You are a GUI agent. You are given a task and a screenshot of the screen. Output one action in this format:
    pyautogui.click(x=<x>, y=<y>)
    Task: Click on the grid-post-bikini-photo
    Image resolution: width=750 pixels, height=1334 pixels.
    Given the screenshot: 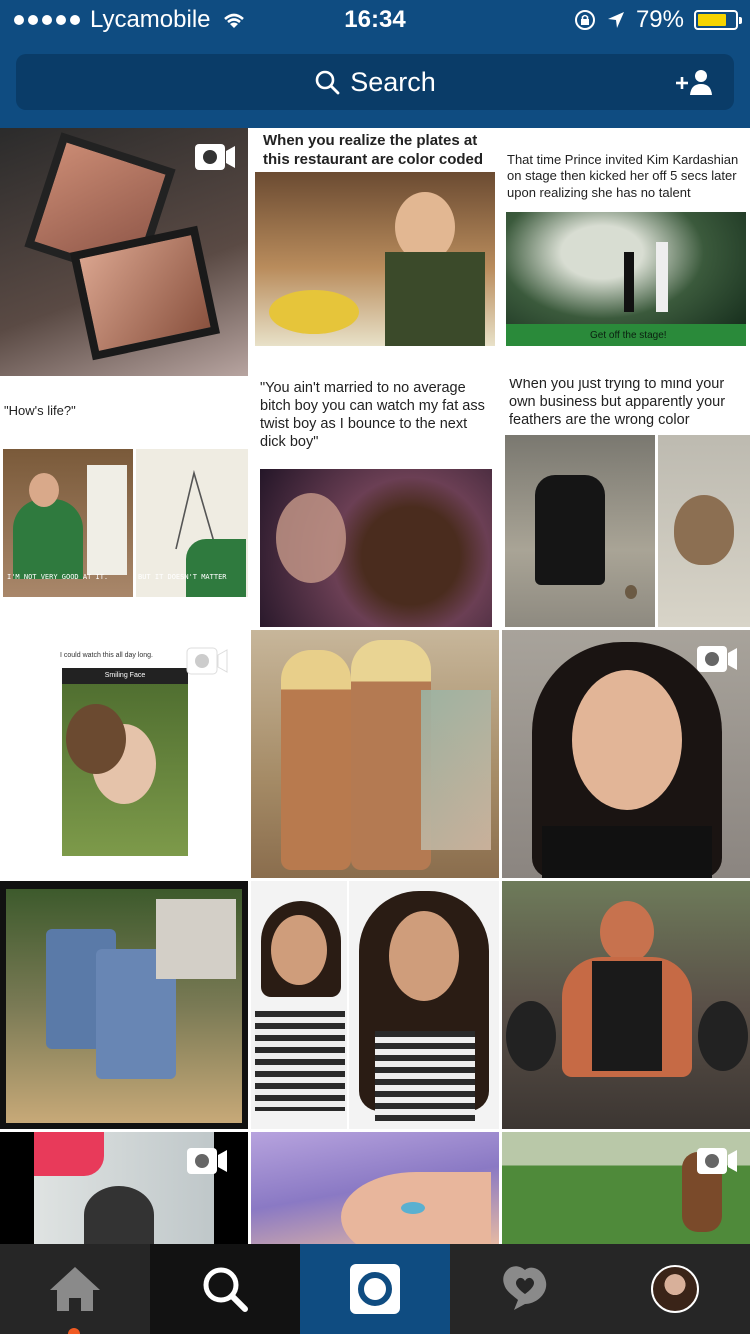 What is the action you would take?
    pyautogui.click(x=375, y=754)
    